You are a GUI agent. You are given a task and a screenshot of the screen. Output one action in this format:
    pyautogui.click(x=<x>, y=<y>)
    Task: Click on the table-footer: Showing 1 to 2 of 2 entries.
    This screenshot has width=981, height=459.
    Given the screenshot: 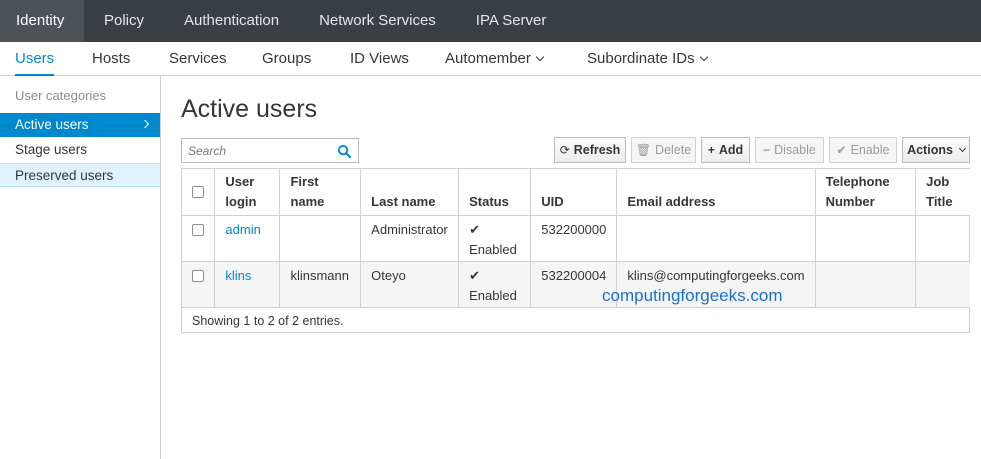 What is the action you would take?
    pyautogui.click(x=576, y=320)
    